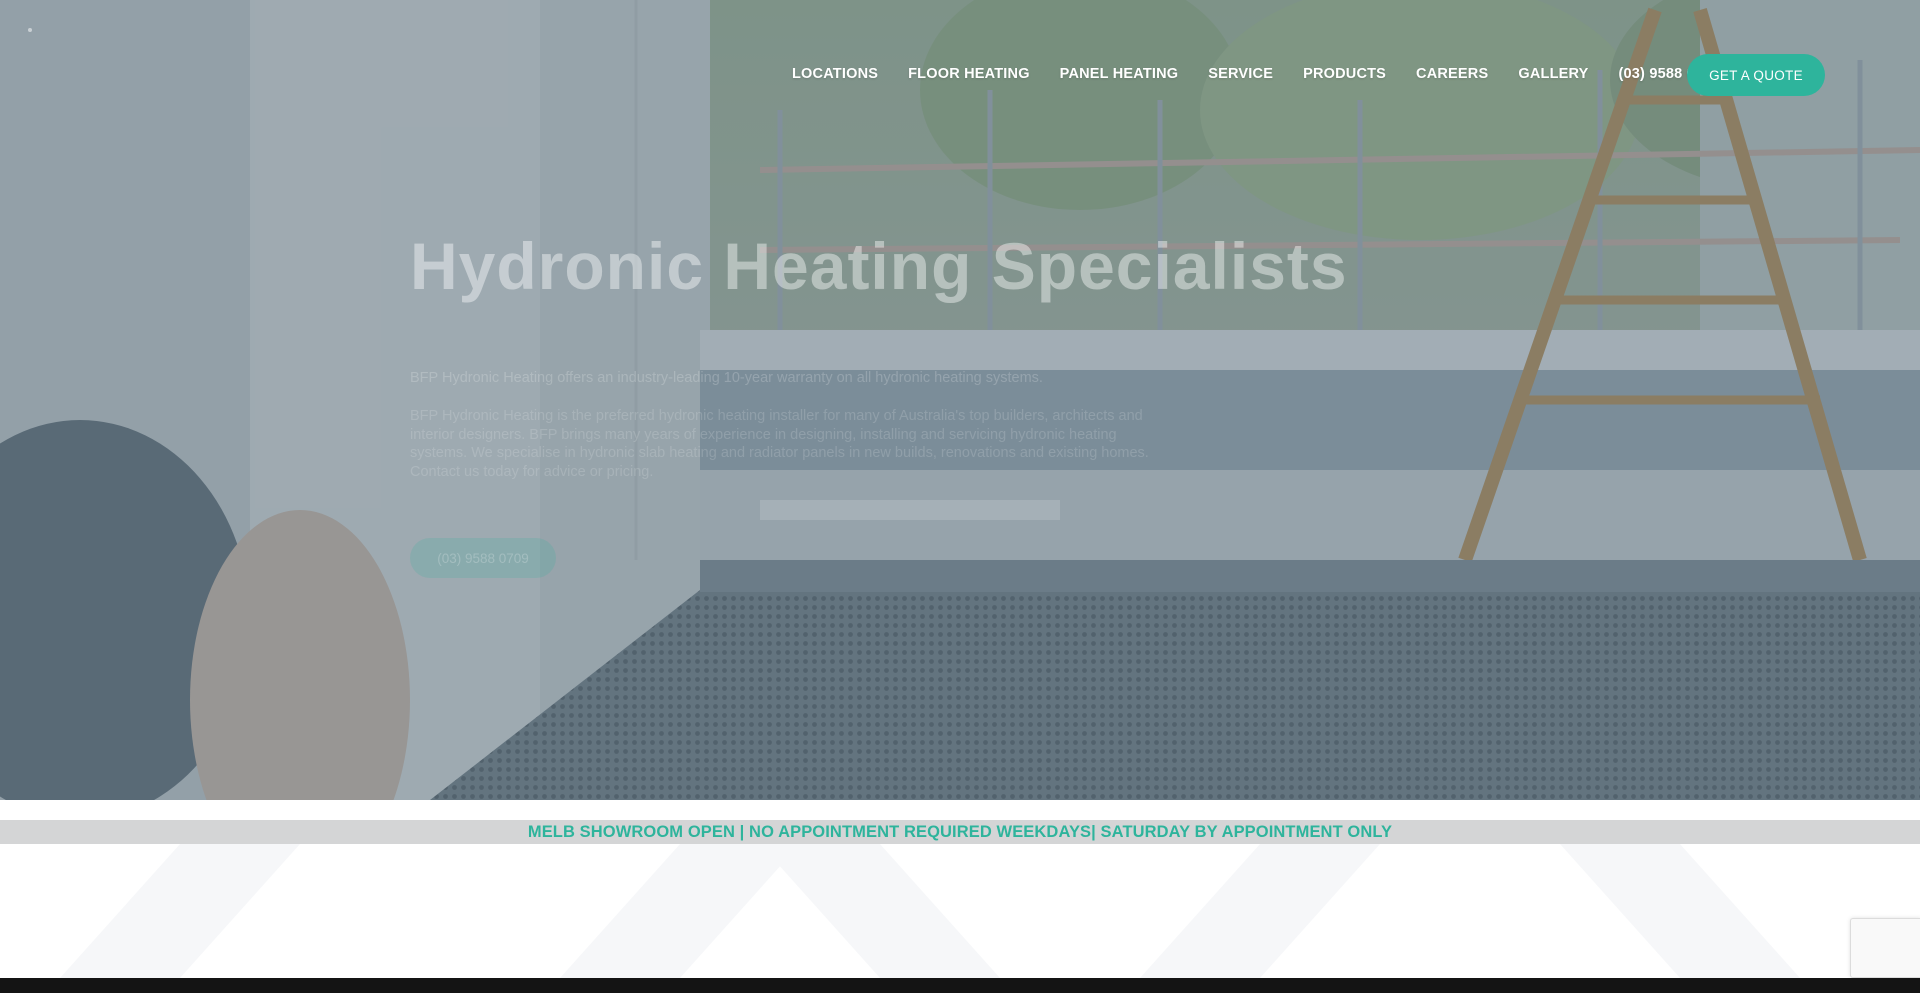 Image resolution: width=1920 pixels, height=993 pixels. What do you see at coordinates (1553, 74) in the screenshot?
I see `nav-item-gallery: GALLERY` at bounding box center [1553, 74].